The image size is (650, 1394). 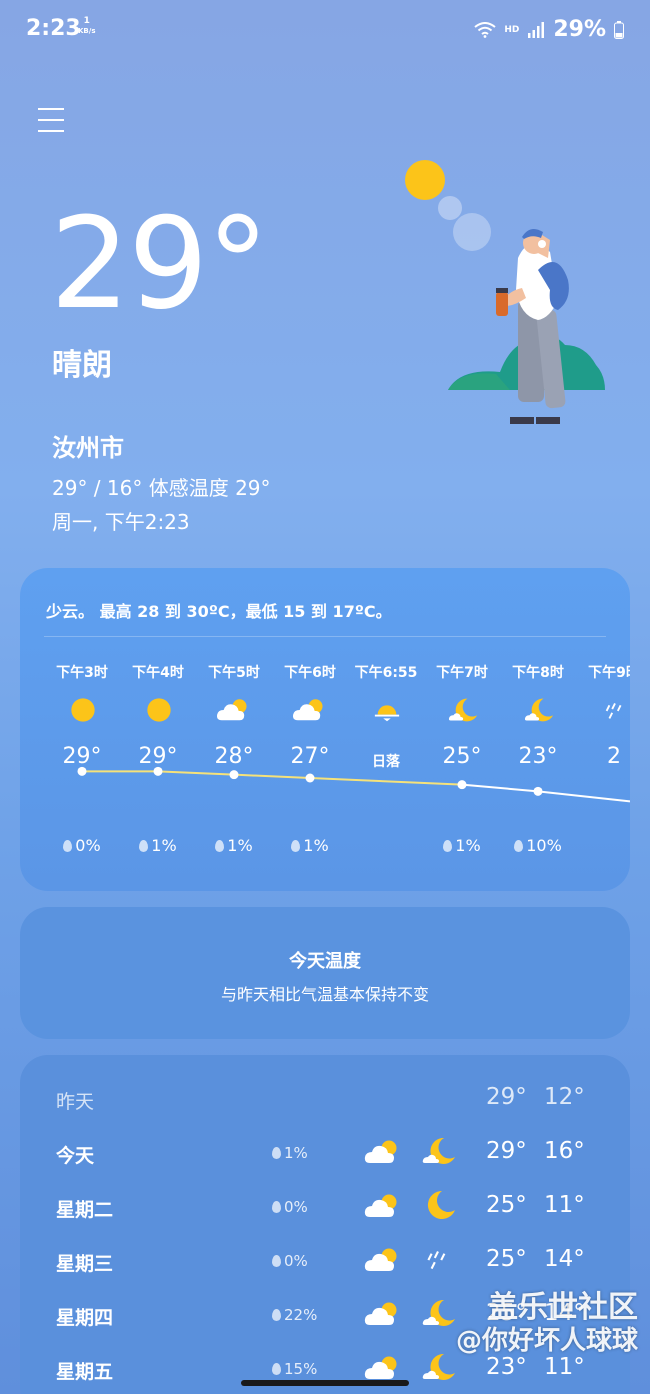 I want to click on day-low-temp: 16°, so click(x=564, y=1151).